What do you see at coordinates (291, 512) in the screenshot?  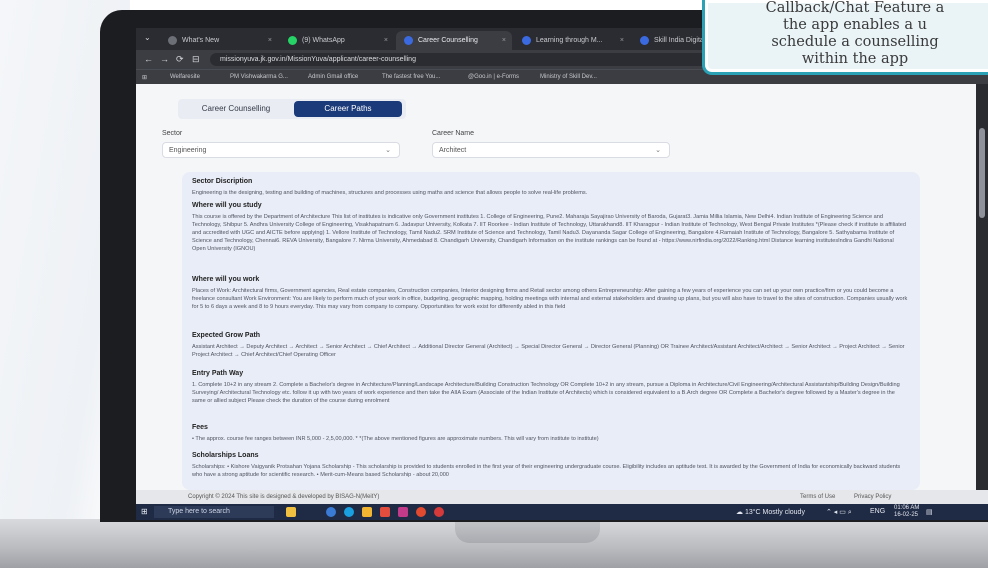 I see `widgets-icon` at bounding box center [291, 512].